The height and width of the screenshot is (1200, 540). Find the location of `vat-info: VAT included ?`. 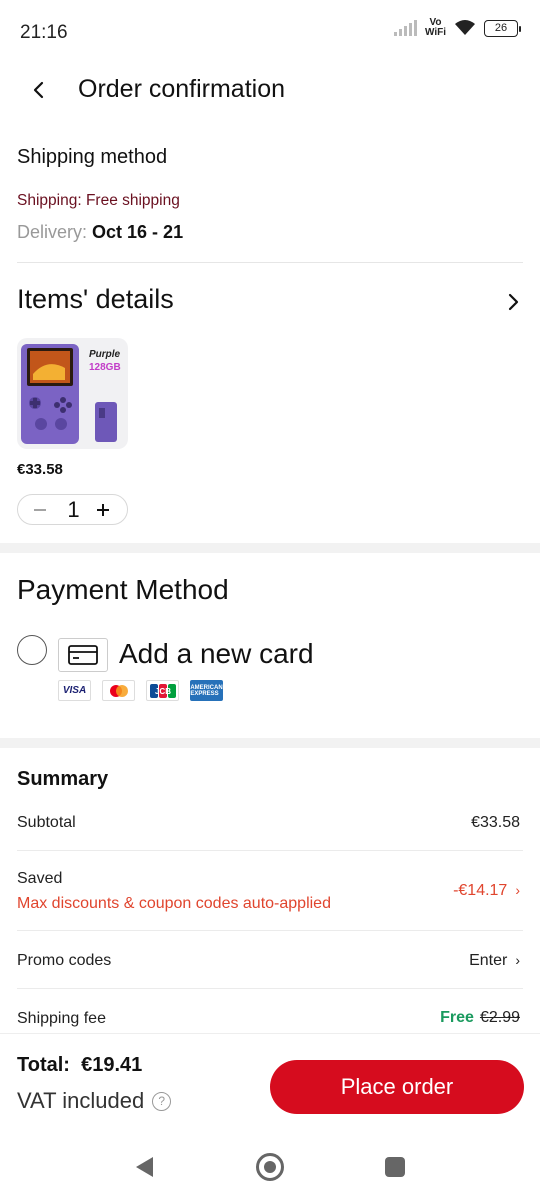

vat-info: VAT included ? is located at coordinates (94, 1101).